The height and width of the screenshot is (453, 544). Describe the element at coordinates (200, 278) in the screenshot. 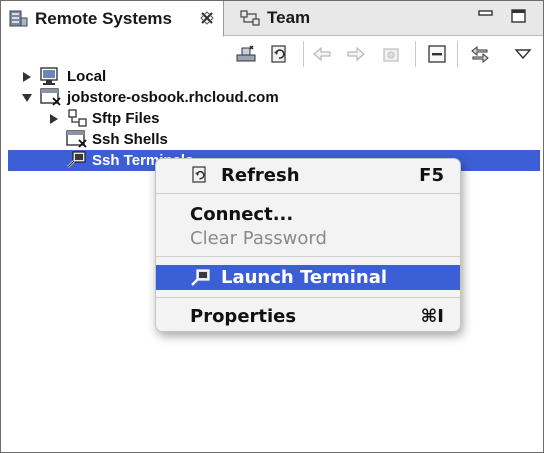

I see `terminal-icon` at that location.